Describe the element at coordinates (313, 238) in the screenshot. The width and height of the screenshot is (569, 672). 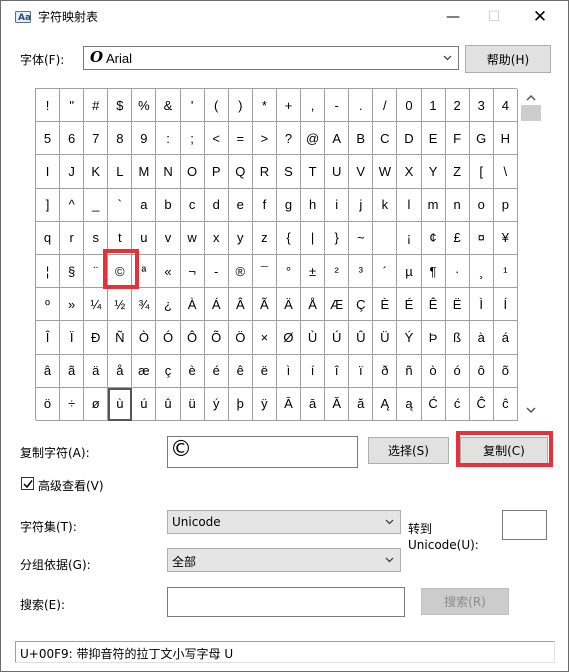
I see `char-cell: |` at that location.